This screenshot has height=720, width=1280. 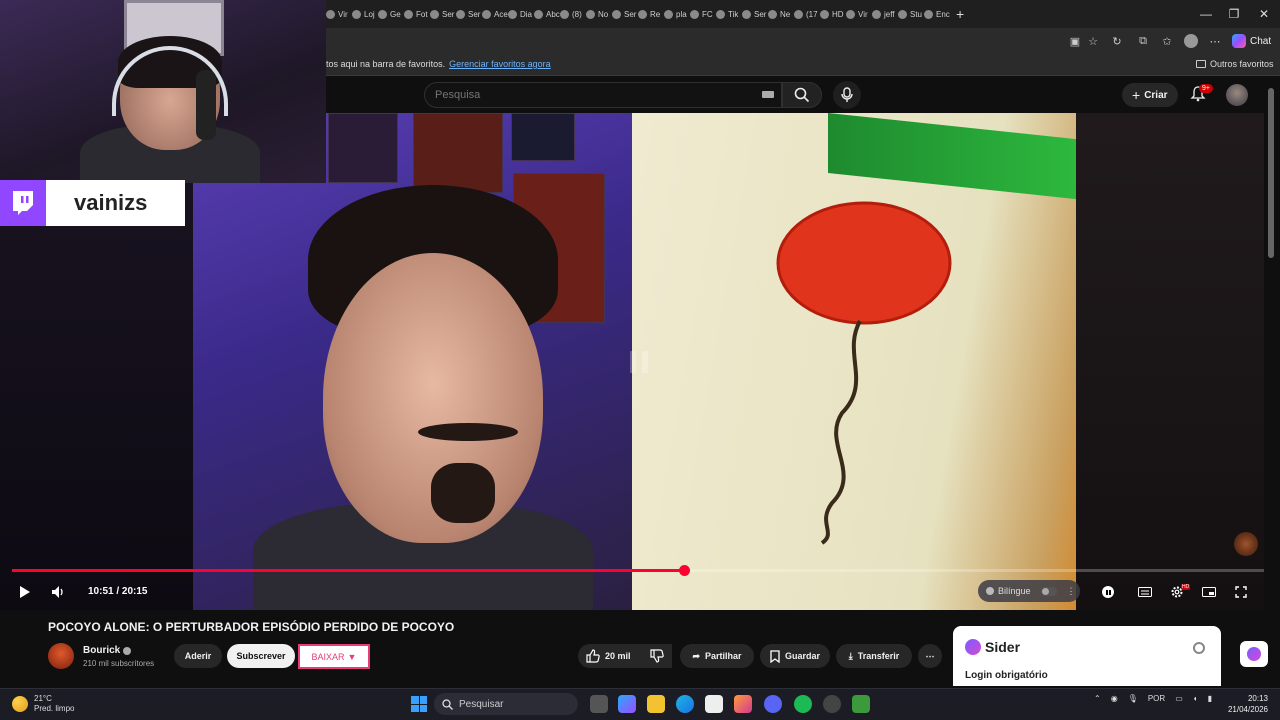 I want to click on sider-settings-icon, so click(x=1199, y=648).